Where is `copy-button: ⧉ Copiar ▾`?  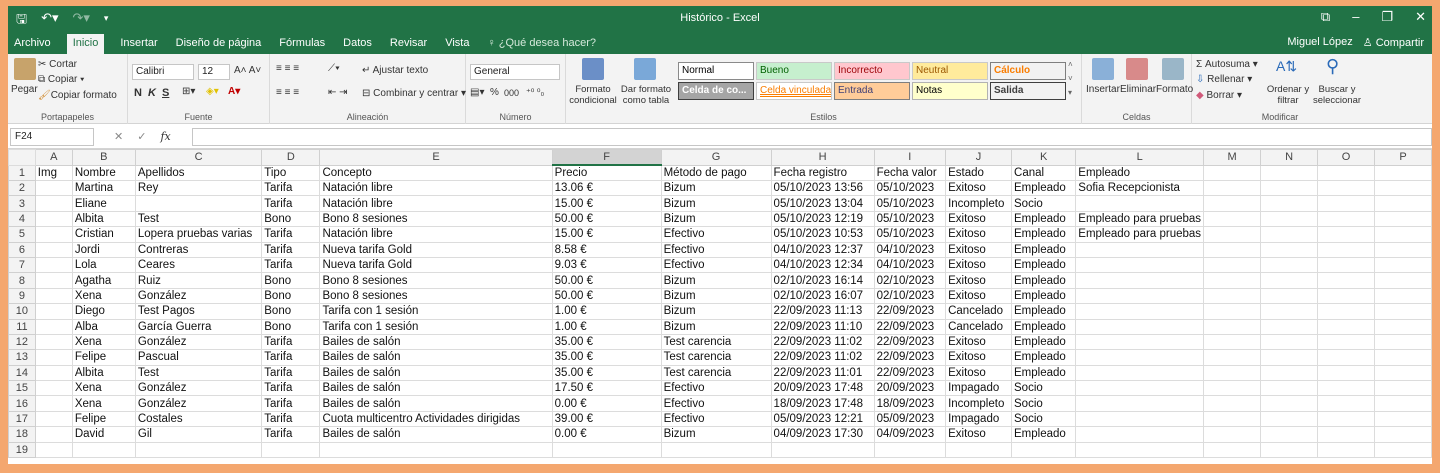 copy-button: ⧉ Copiar ▾ is located at coordinates (61, 79).